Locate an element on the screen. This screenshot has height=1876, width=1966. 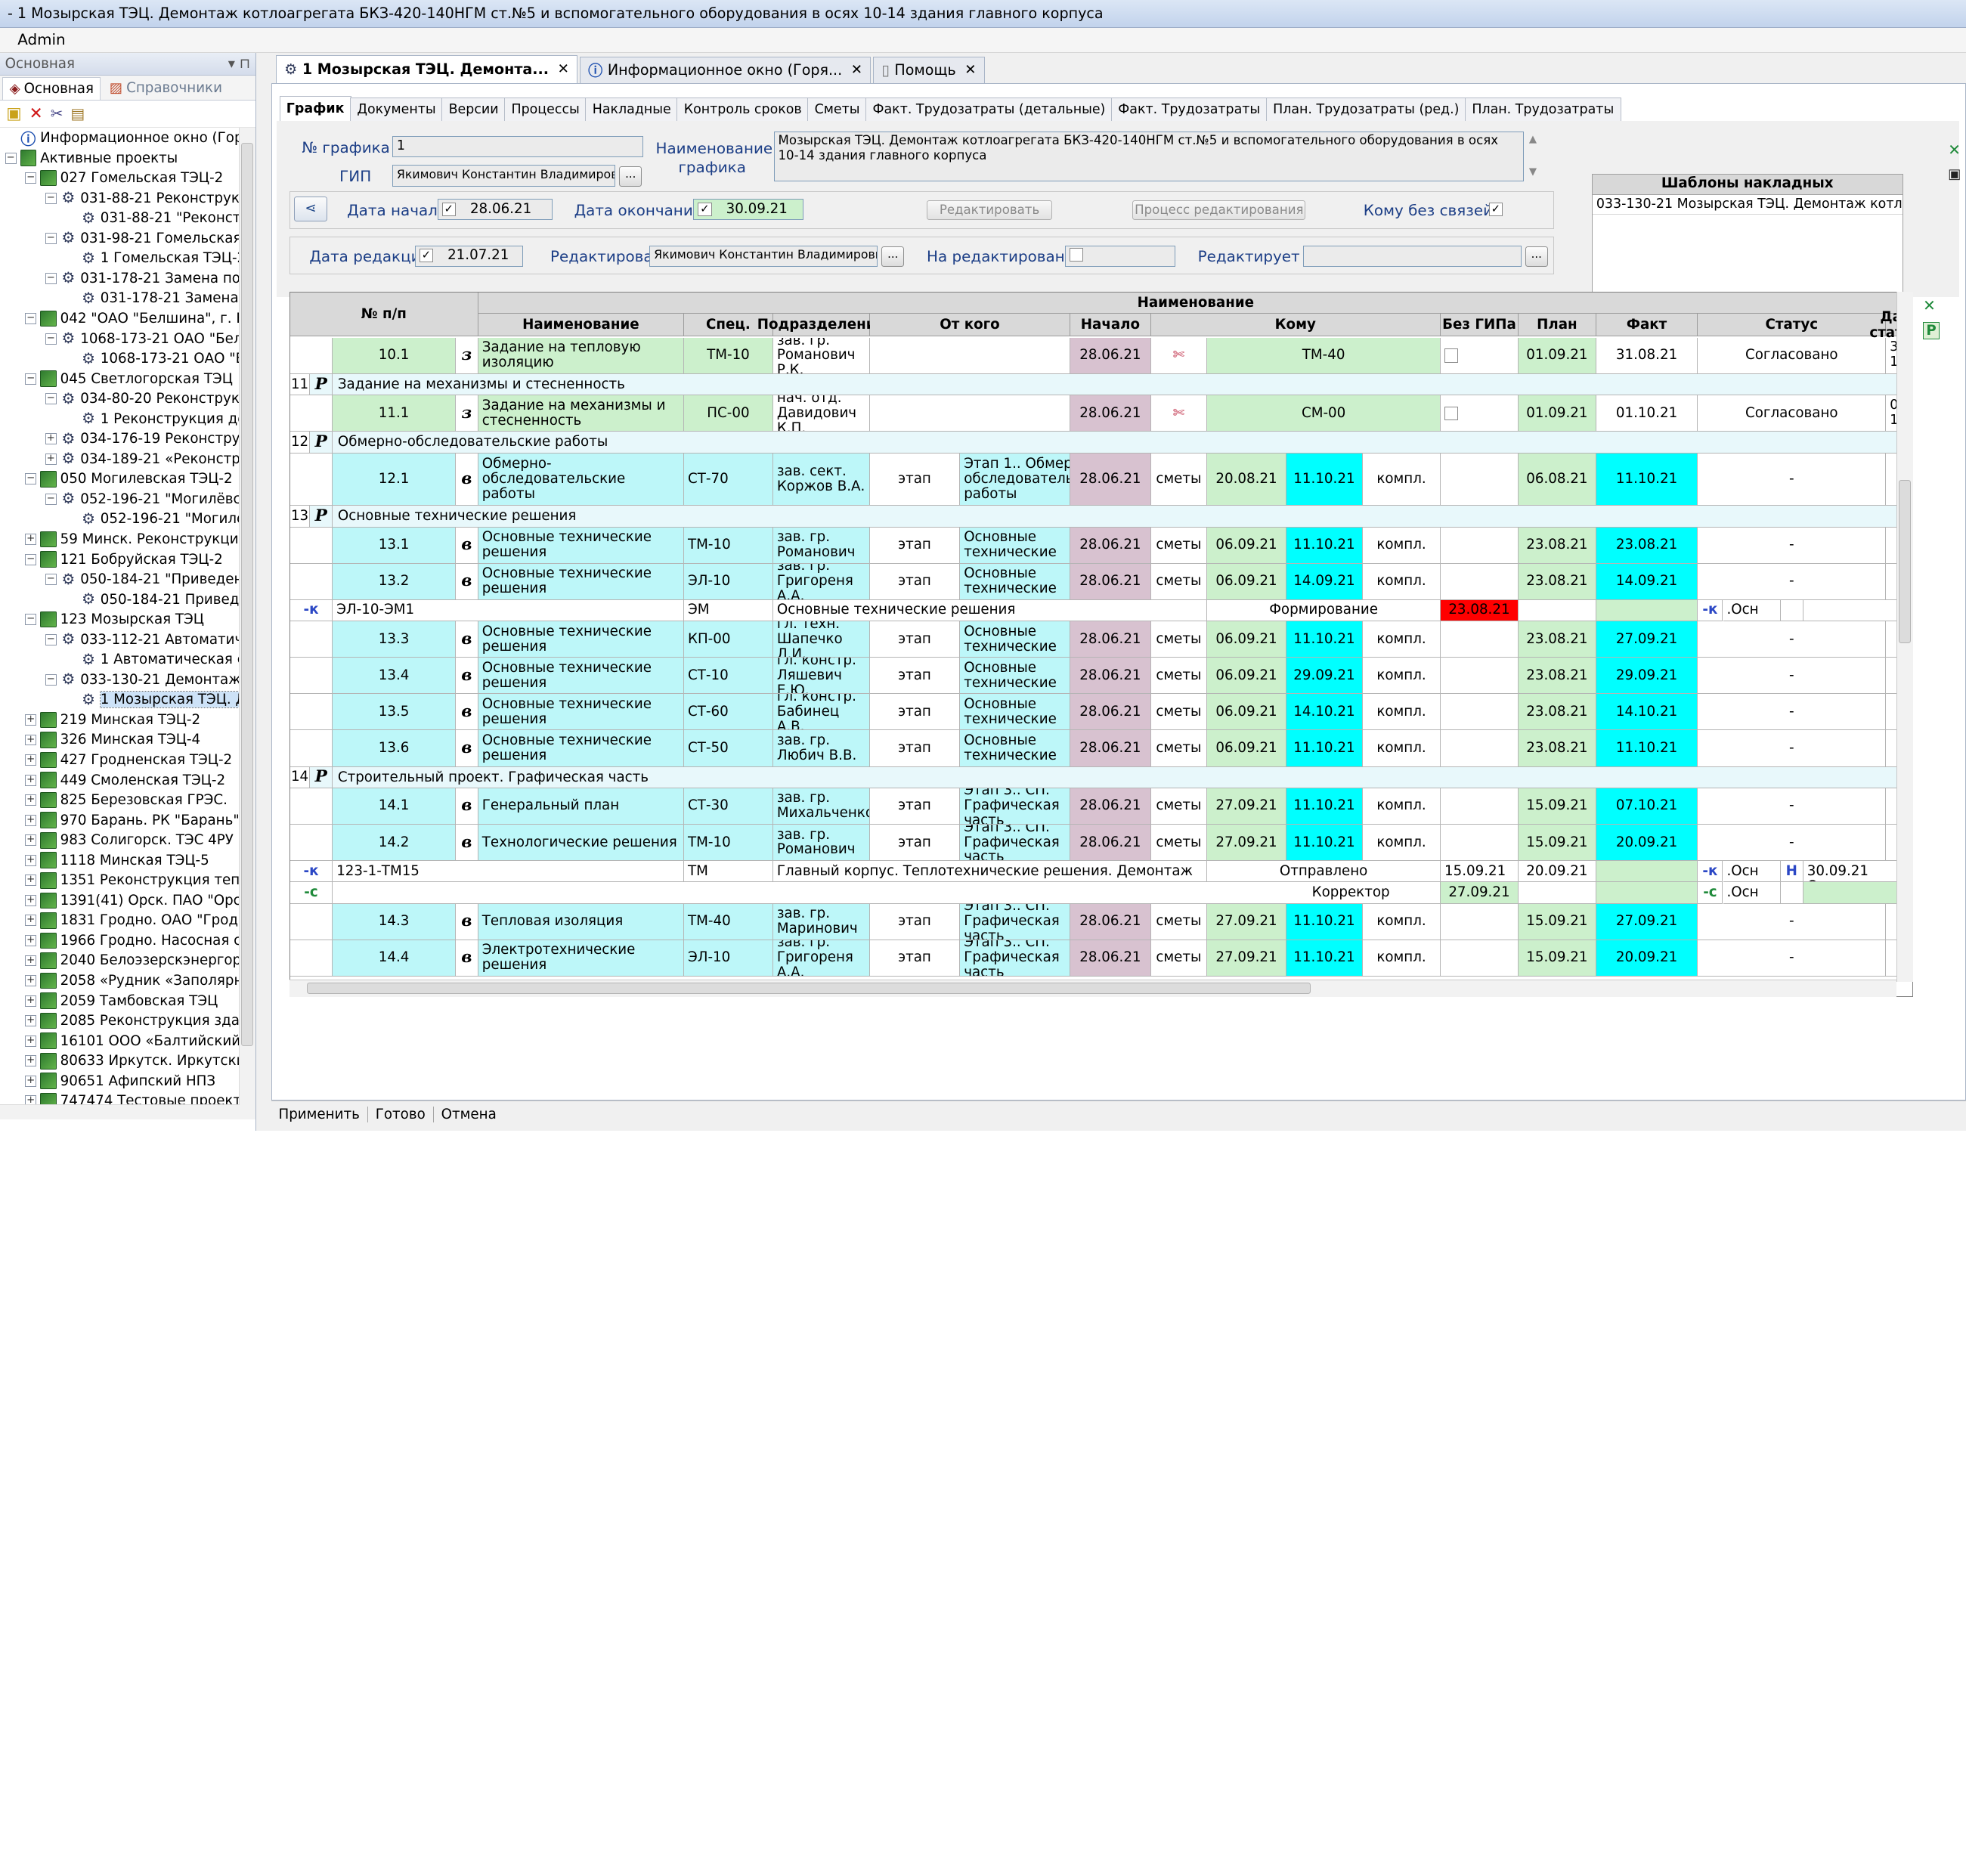
grid-hscroll-thumb is located at coordinates (809, 989).